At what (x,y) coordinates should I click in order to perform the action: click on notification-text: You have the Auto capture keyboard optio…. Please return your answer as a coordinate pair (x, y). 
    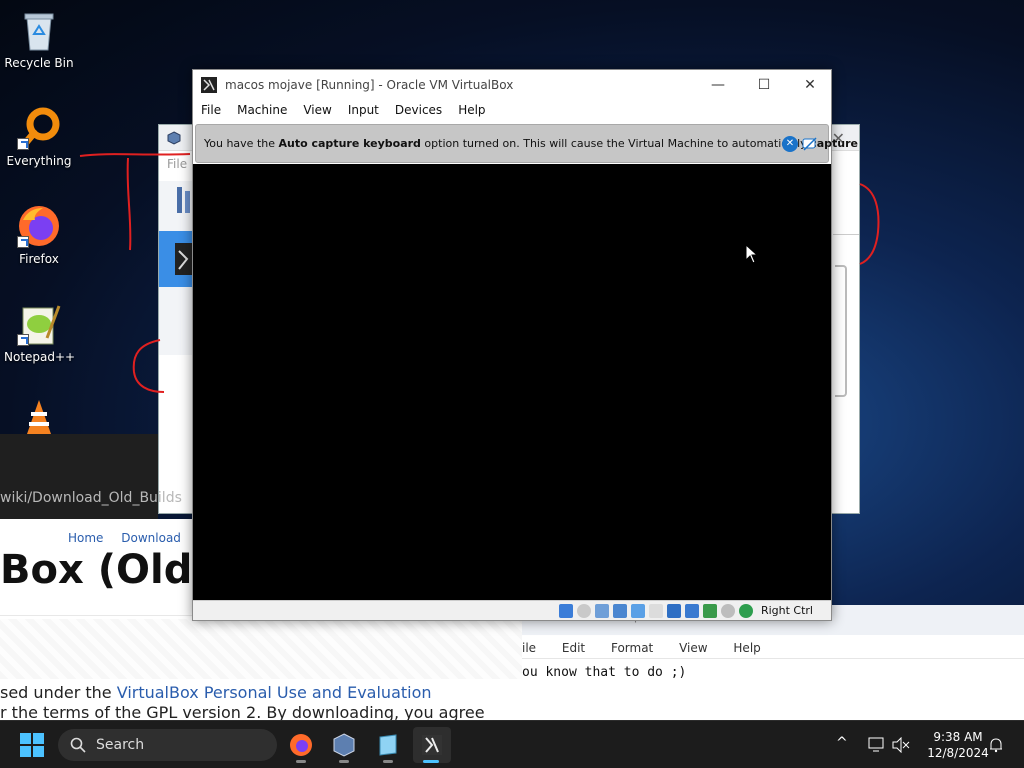
    Looking at the image, I should click on (531, 143).